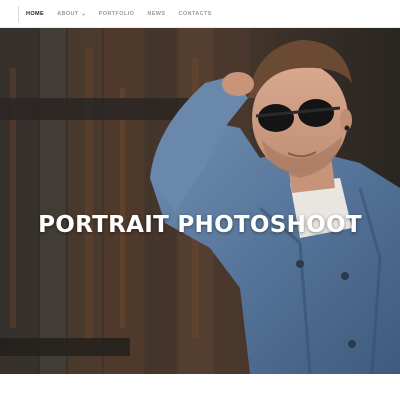 The width and height of the screenshot is (400, 400). I want to click on content-area, so click(200, 387).